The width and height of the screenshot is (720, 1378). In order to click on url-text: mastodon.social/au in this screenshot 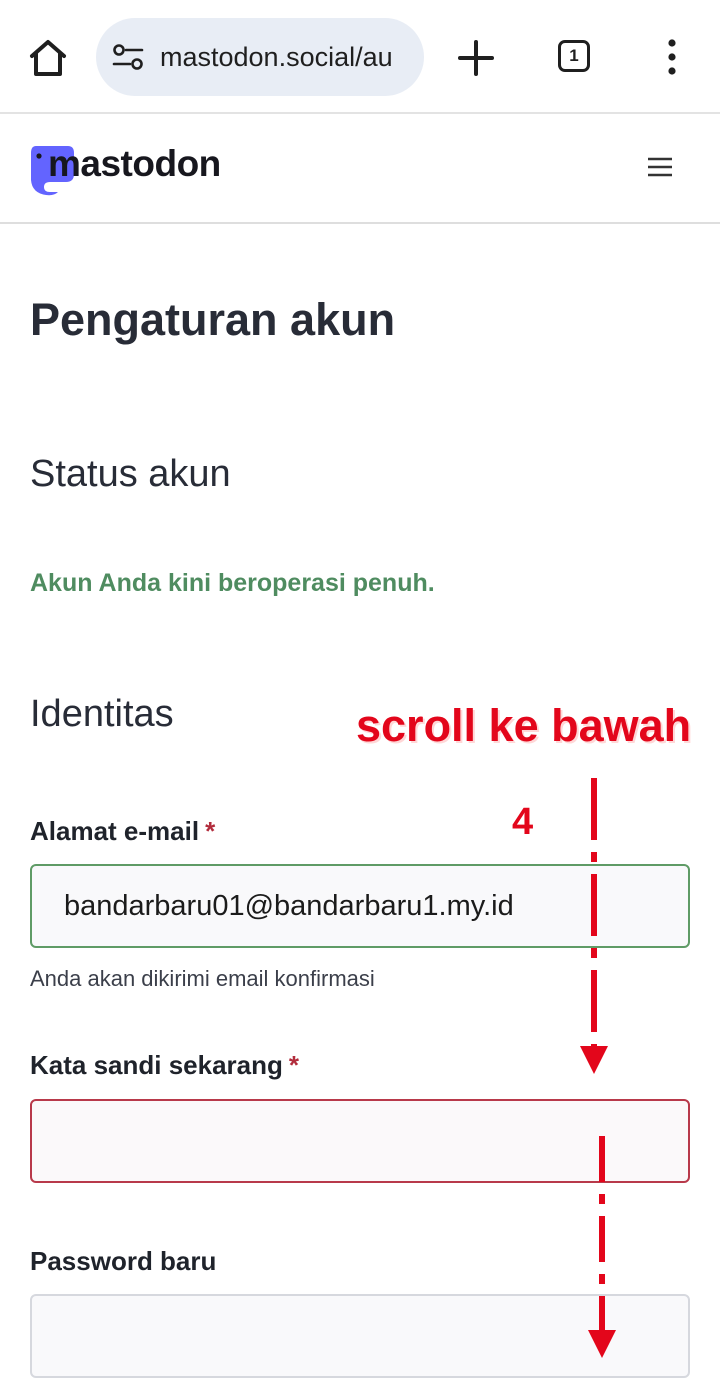, I will do `click(285, 57)`.